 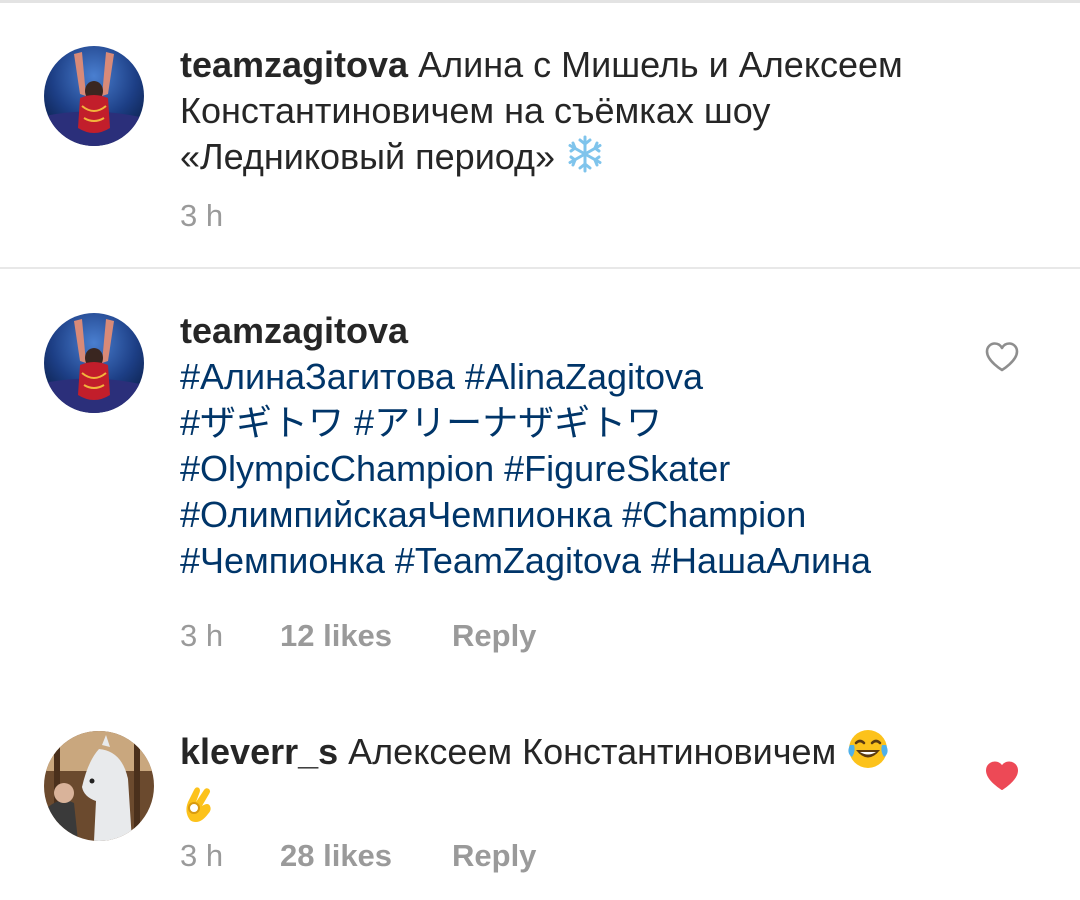 I want to click on comment-1-hashtag-line-2: #ザギトワ #アリーナザギトワ, so click(x=570, y=423).